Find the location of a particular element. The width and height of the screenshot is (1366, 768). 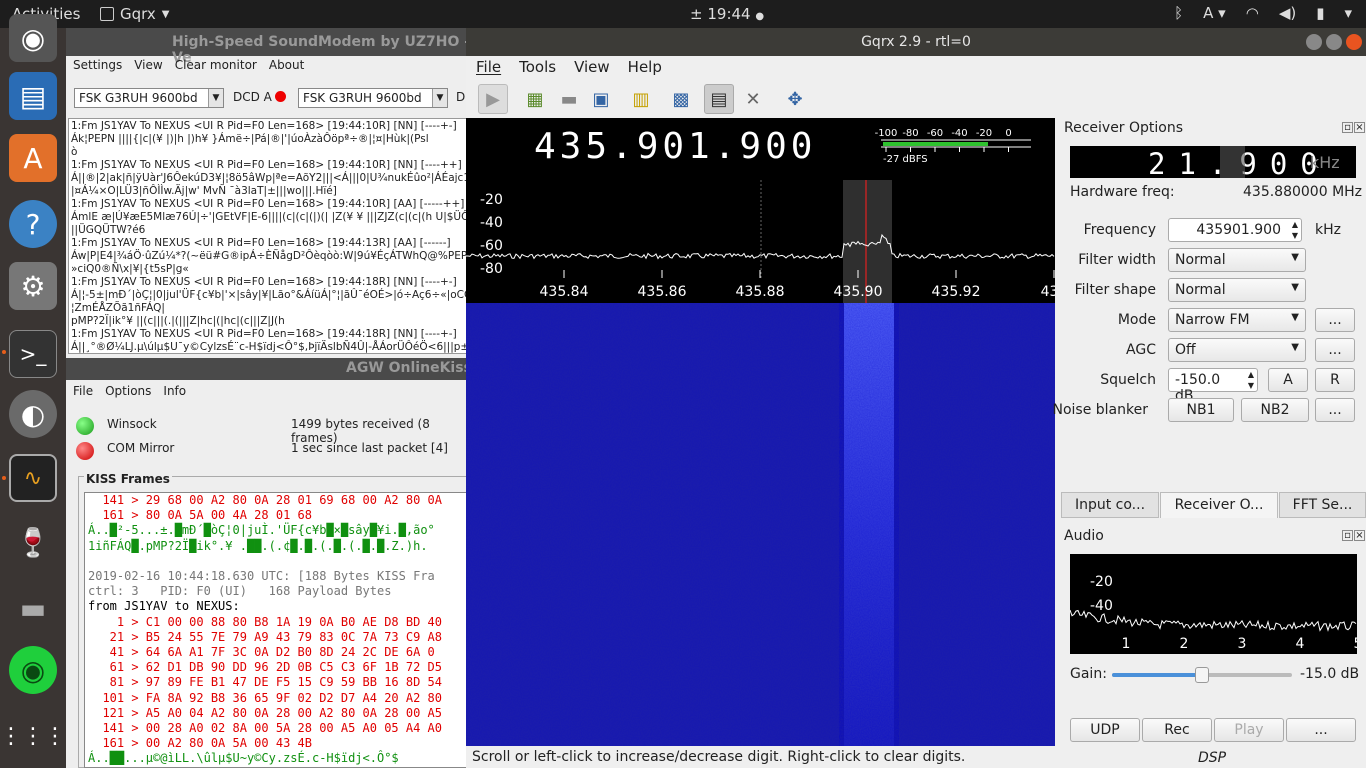

frequency-input: 435901.900 ▲ ▼ is located at coordinates (1235, 230).